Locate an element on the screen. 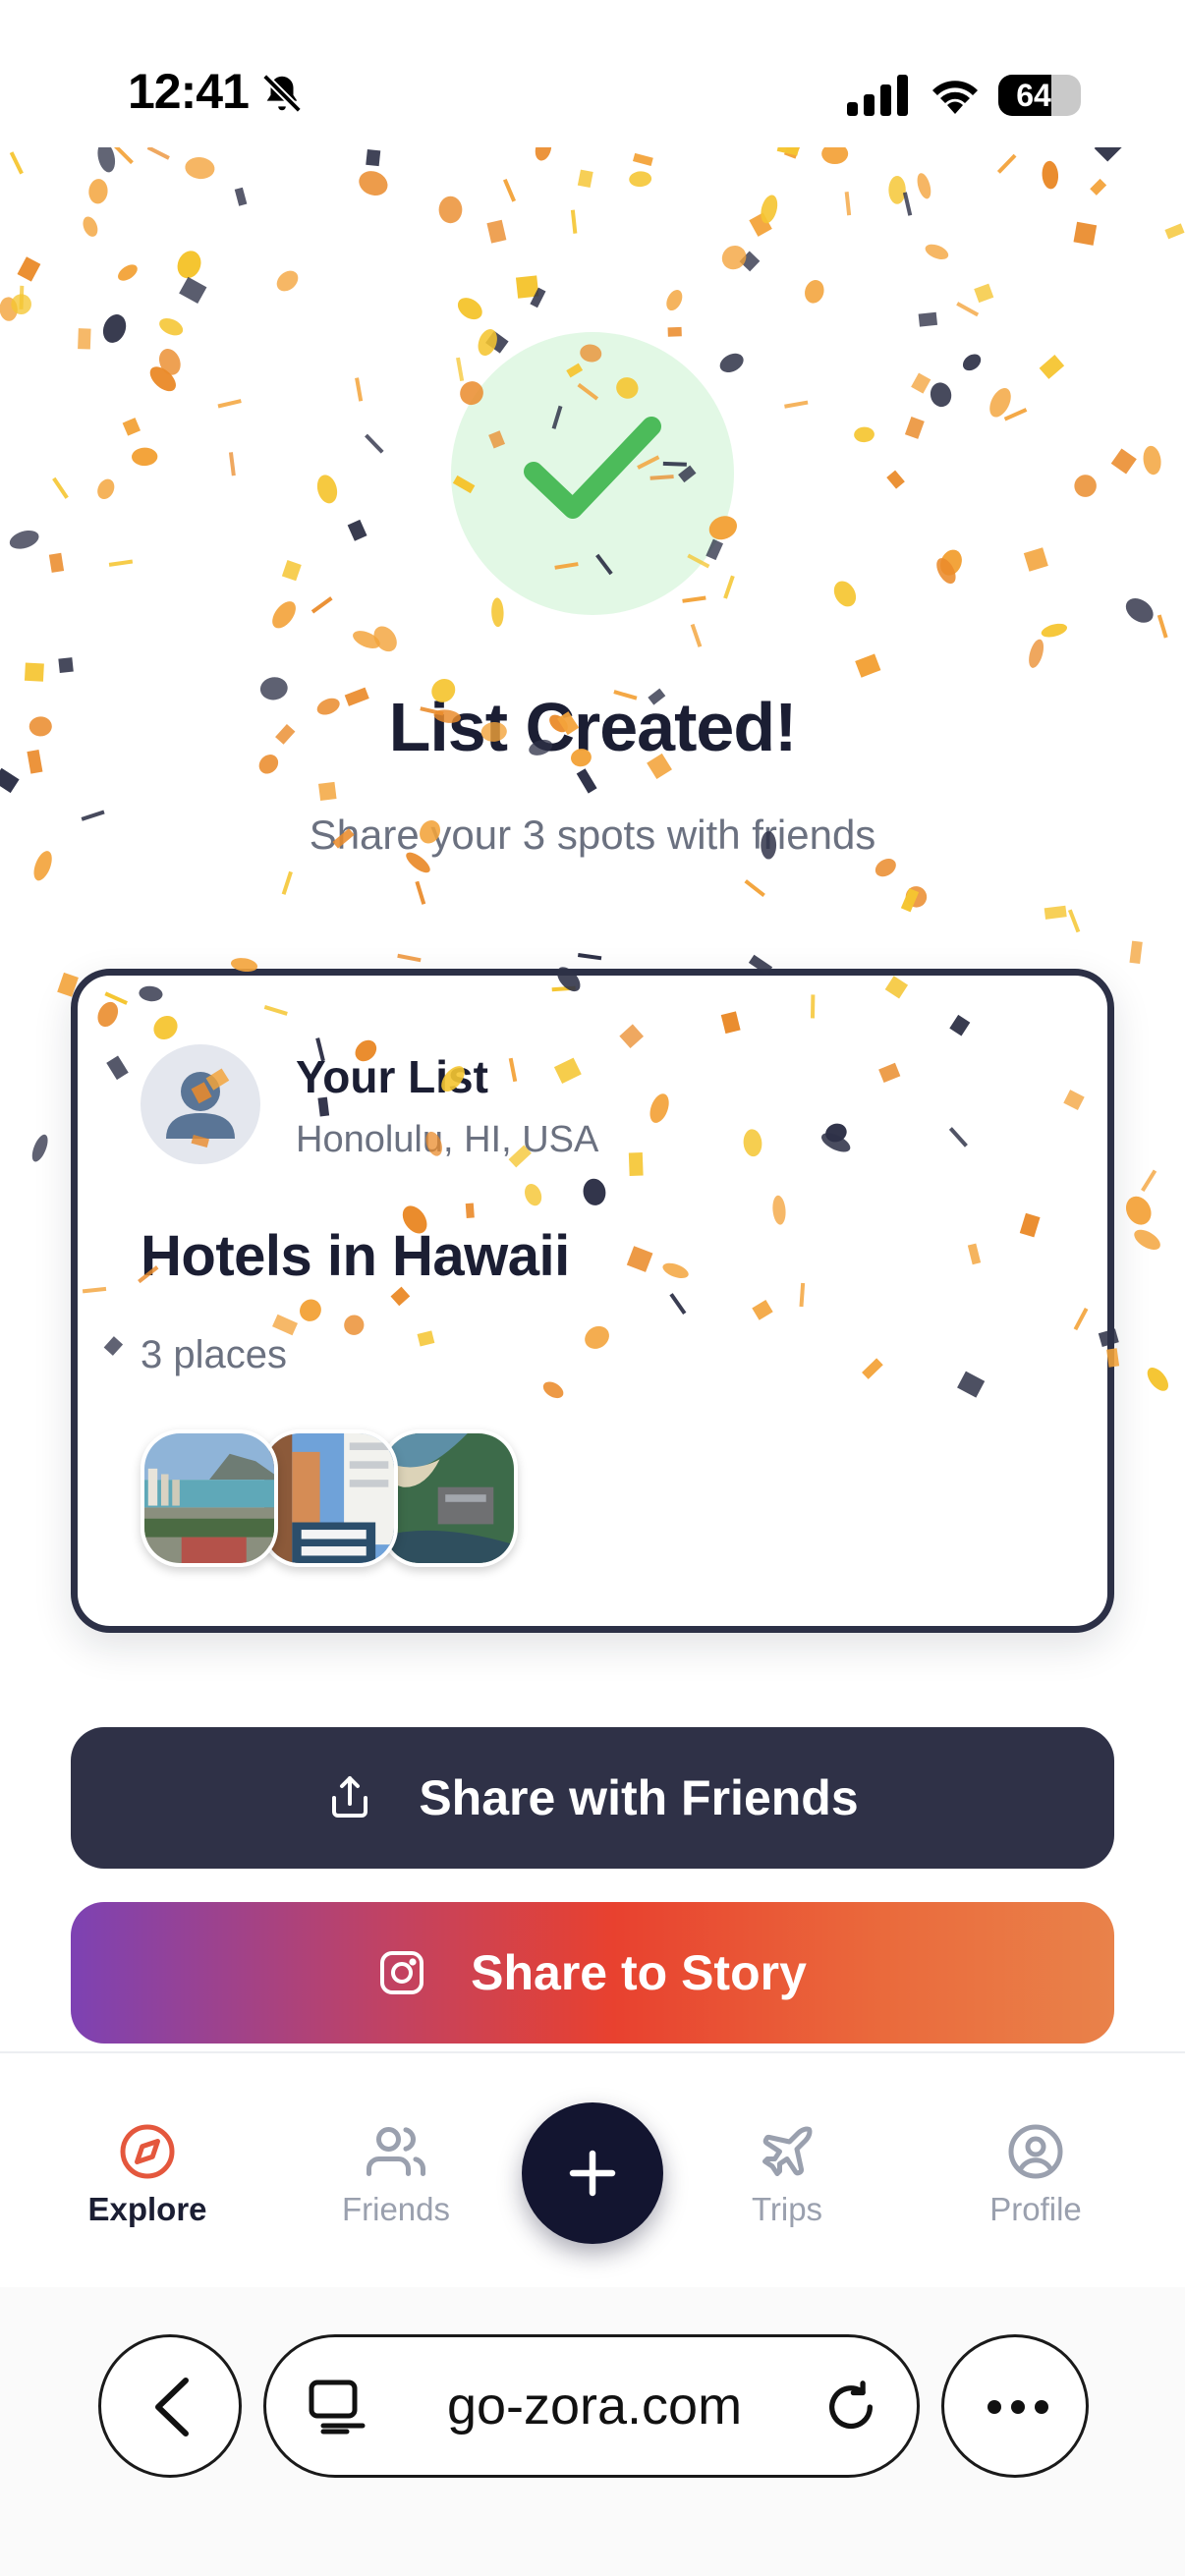 The image size is (1185, 2576). browser-back-button is located at coordinates (170, 2406).